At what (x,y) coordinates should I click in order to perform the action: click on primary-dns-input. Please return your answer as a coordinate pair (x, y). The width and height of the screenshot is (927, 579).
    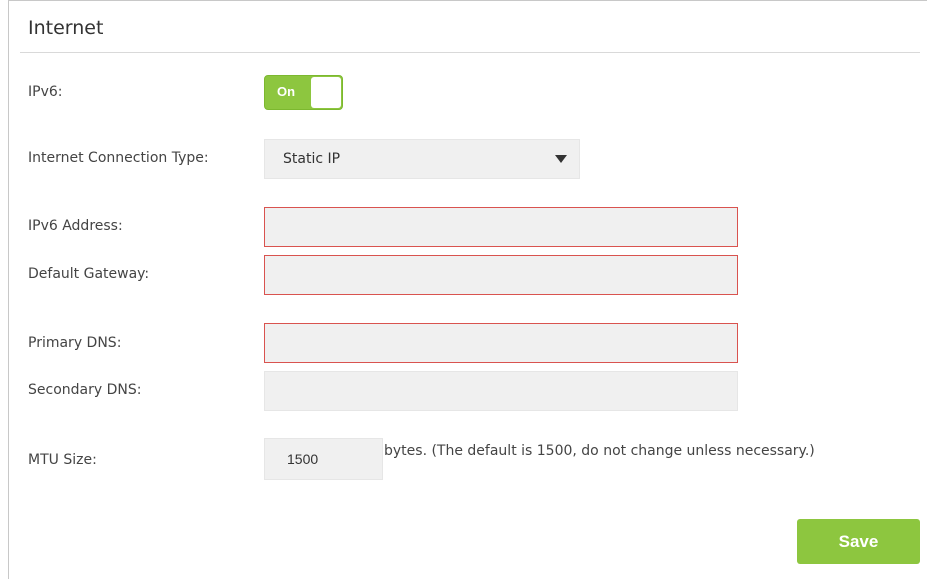
    Looking at the image, I should click on (501, 343).